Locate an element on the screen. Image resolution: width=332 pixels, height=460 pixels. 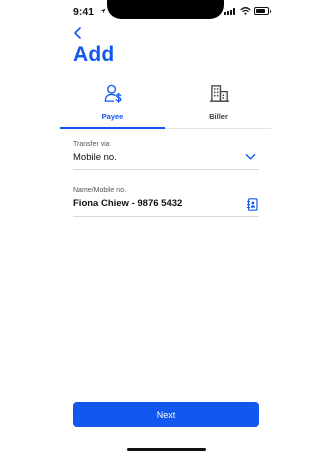
status-time: 9:41 is located at coordinates (84, 12).